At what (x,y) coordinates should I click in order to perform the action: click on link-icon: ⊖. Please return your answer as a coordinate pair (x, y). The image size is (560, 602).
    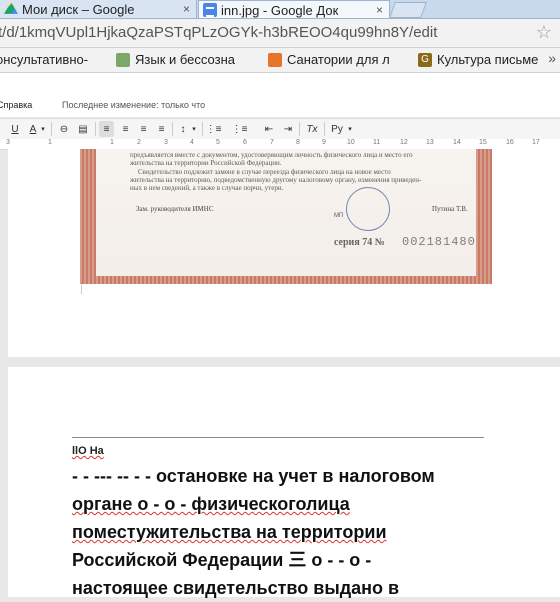
    Looking at the image, I should click on (64, 129).